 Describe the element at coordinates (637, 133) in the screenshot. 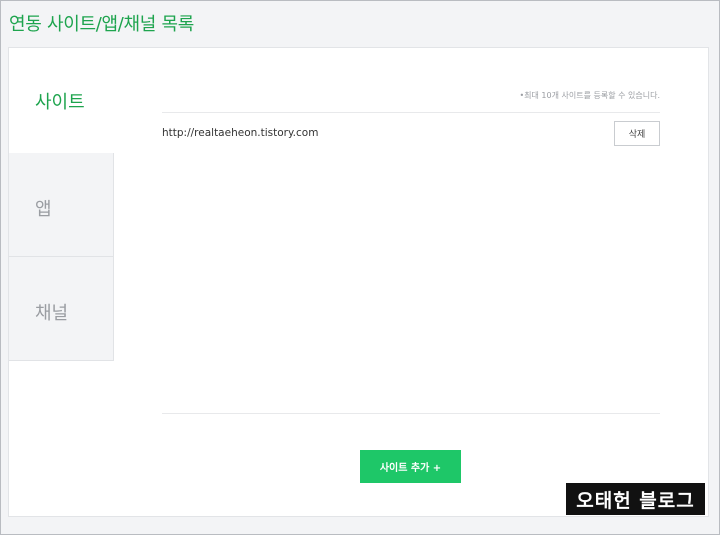

I see `delete-button: 삭제` at that location.